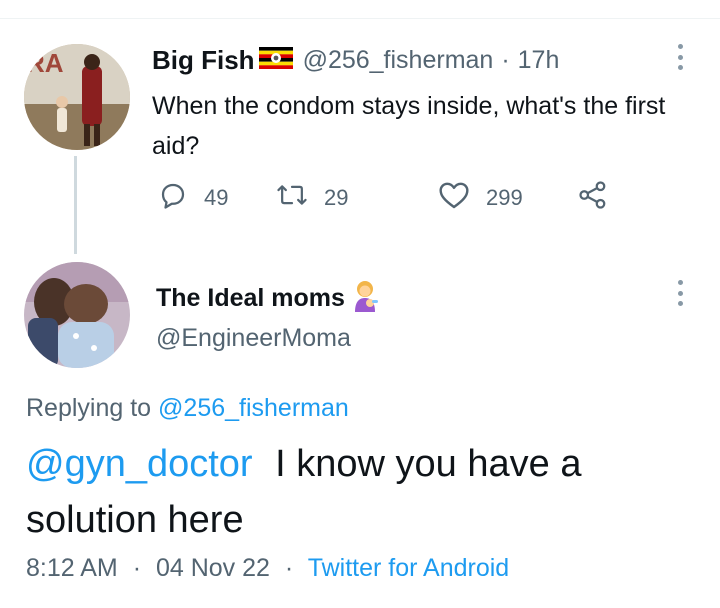 This screenshot has height=608, width=720. Describe the element at coordinates (72, 568) in the screenshot. I see `tweet-time: 8:12 AM` at that location.